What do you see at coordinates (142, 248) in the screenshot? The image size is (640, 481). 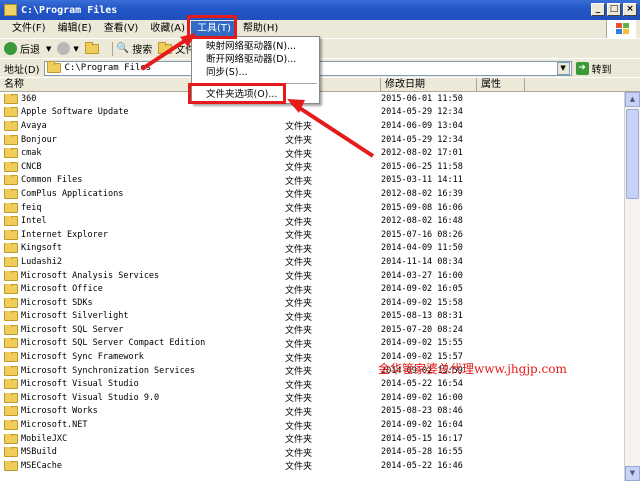 I see `file-name: Kingsoft` at bounding box center [142, 248].